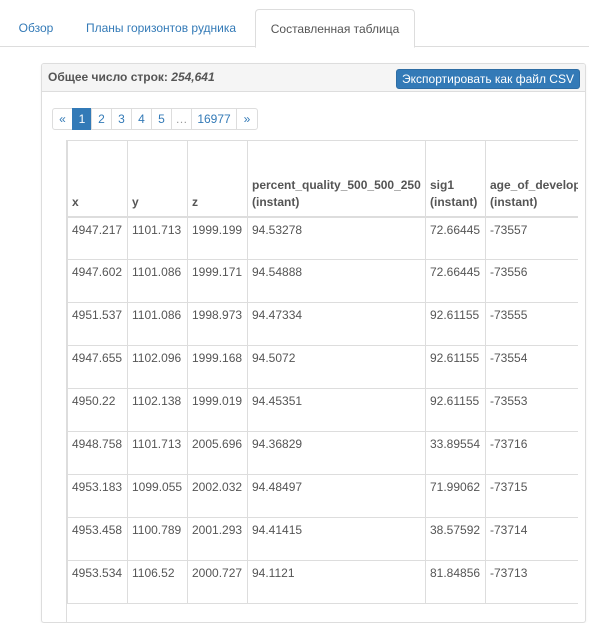 The height and width of the screenshot is (623, 589). What do you see at coordinates (97, 367) in the screenshot?
I see `table-cell: 4947.655` at bounding box center [97, 367].